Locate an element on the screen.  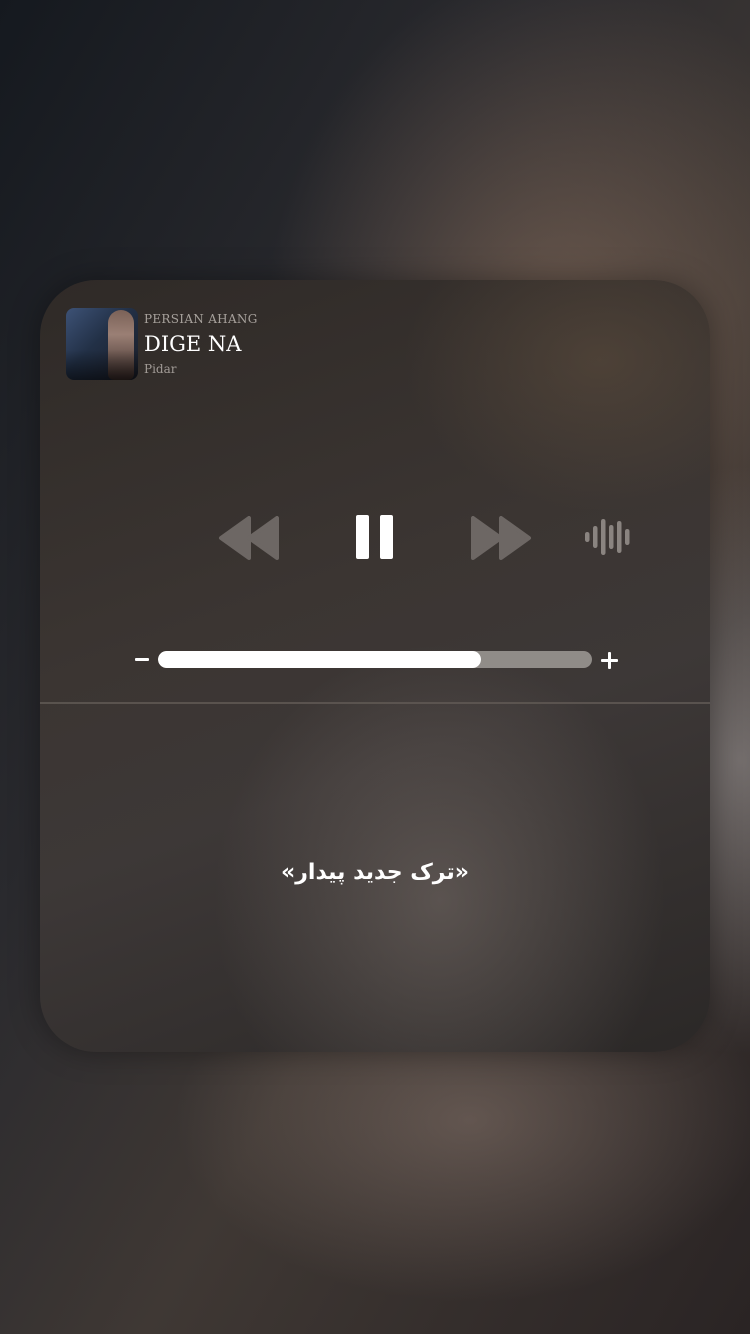
pause-icon is located at coordinates (374, 537).